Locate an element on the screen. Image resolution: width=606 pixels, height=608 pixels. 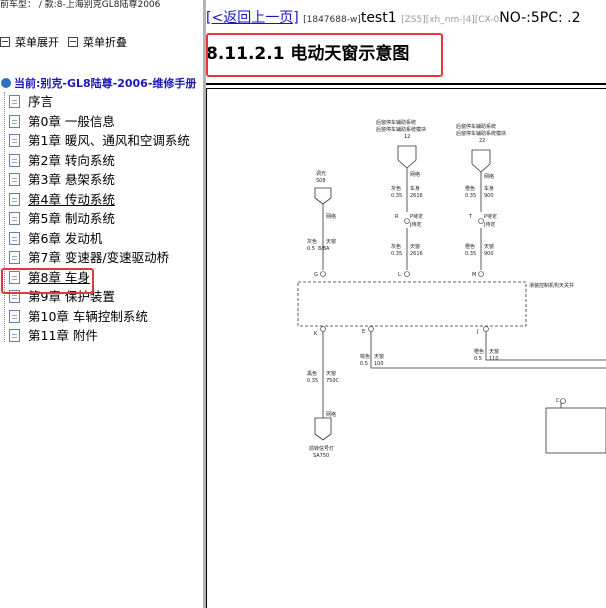
network-label-bottom: 网络 is located at coordinates (331, 414).